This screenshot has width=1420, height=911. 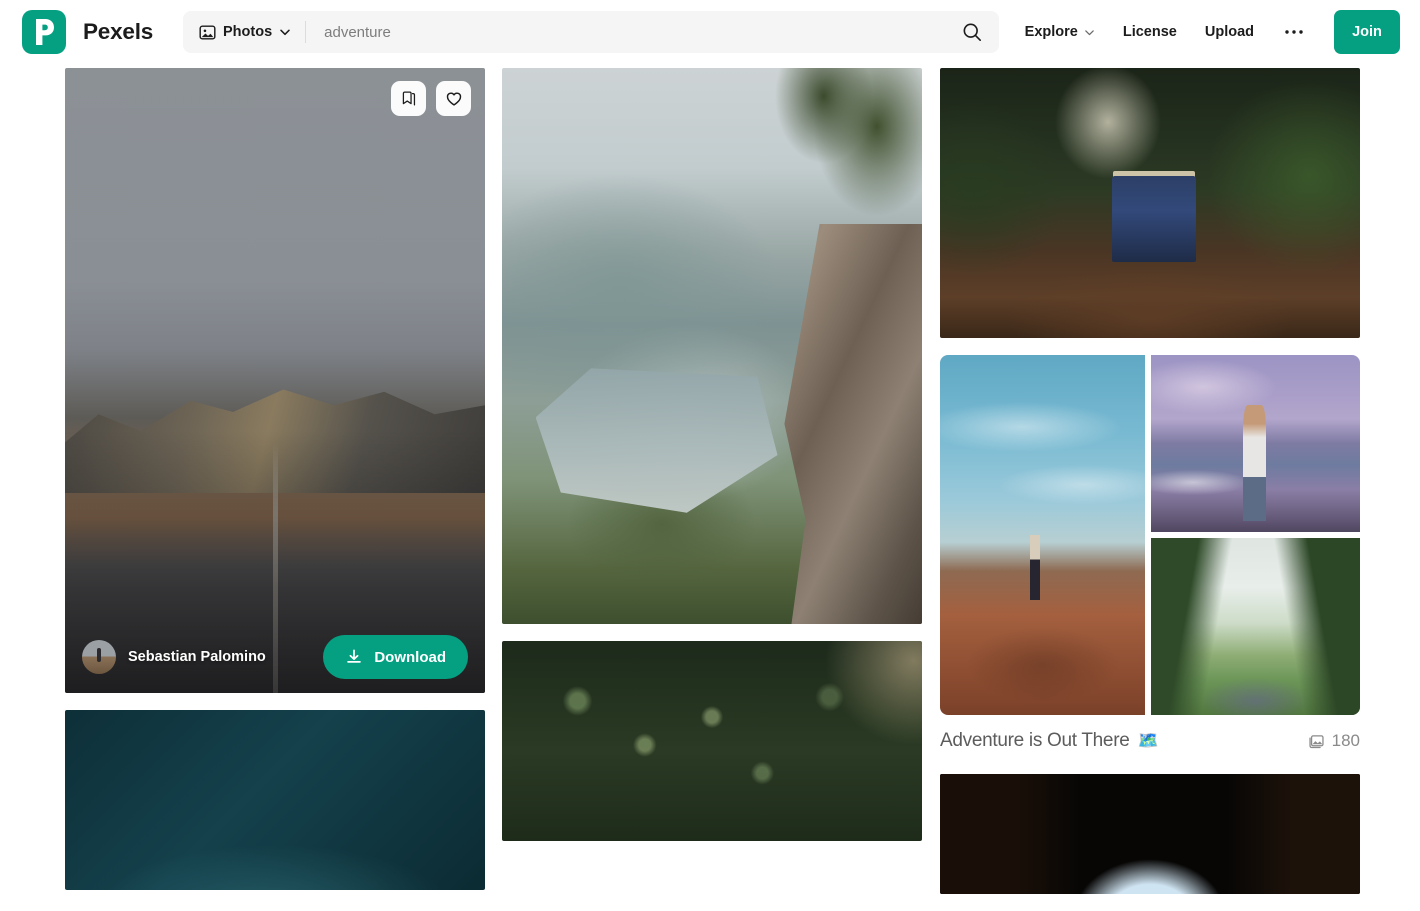 What do you see at coordinates (275, 441) in the screenshot?
I see `ridge-shape` at bounding box center [275, 441].